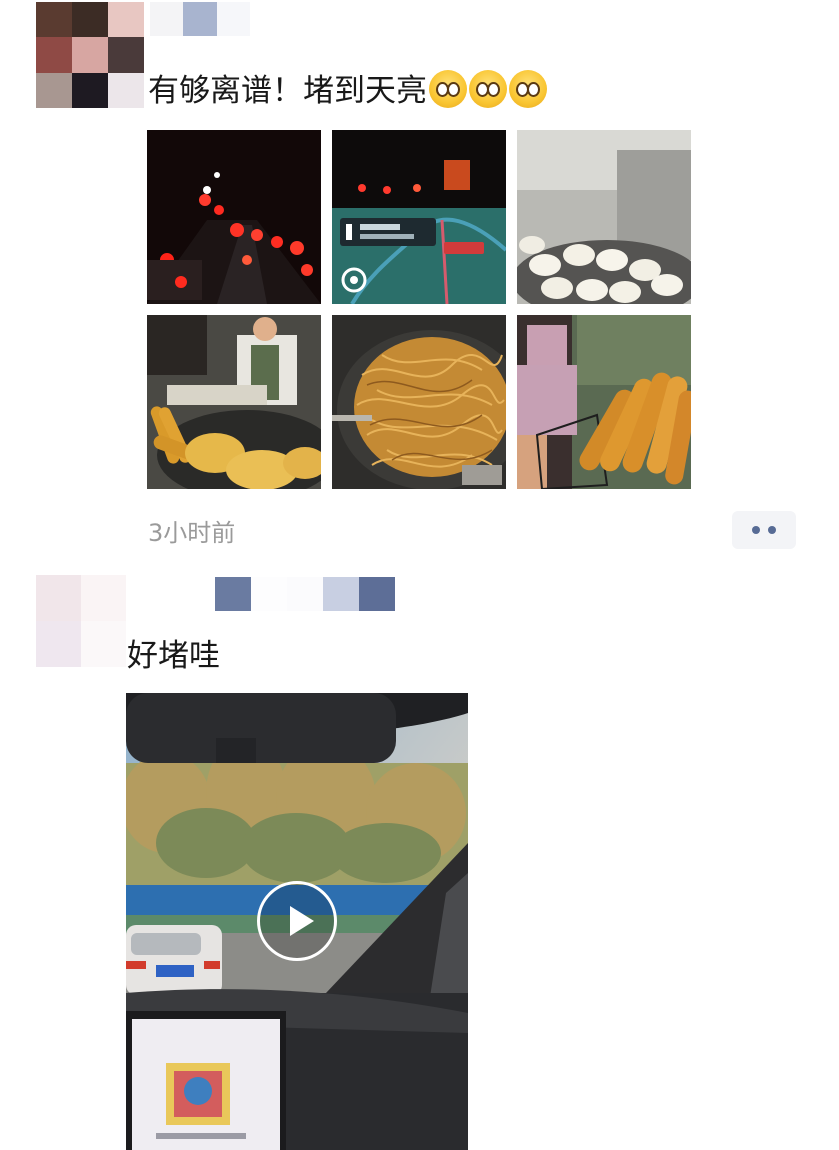 The width and height of the screenshot is (839, 1150). What do you see at coordinates (287, 91) in the screenshot?
I see `post-text-content: 有够离谱！堵到天亮` at bounding box center [287, 91].